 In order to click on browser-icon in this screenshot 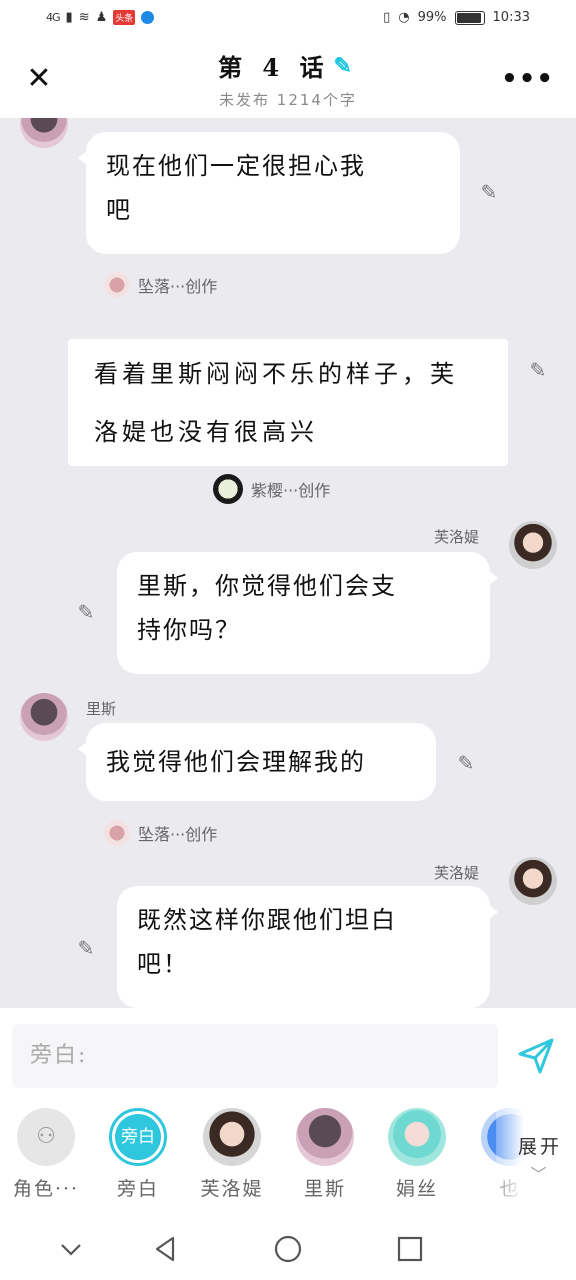, I will do `click(148, 17)`.